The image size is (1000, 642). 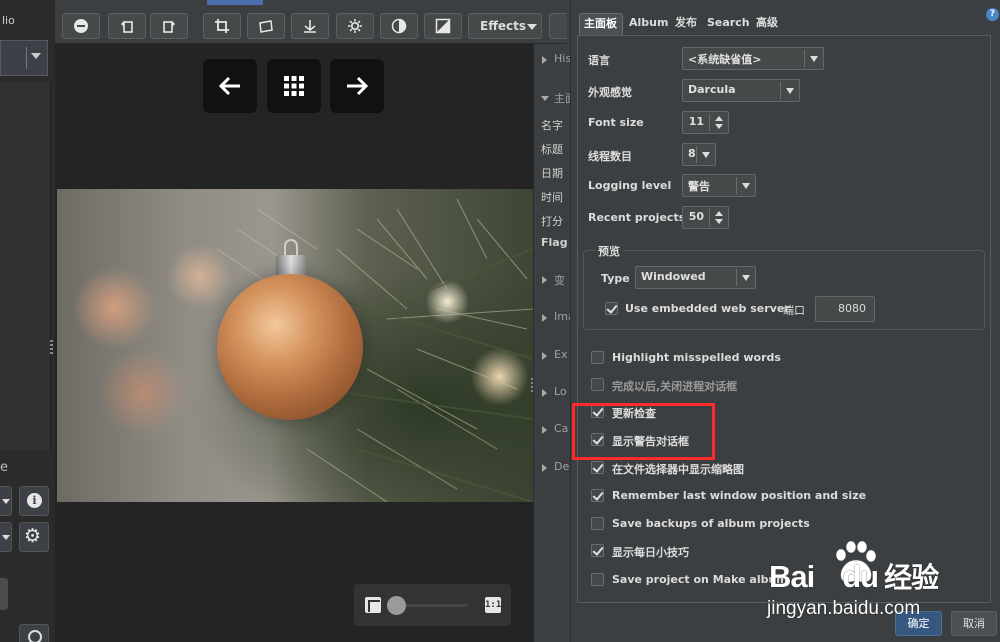 I want to click on remember-window-checkbox, so click(x=597, y=495).